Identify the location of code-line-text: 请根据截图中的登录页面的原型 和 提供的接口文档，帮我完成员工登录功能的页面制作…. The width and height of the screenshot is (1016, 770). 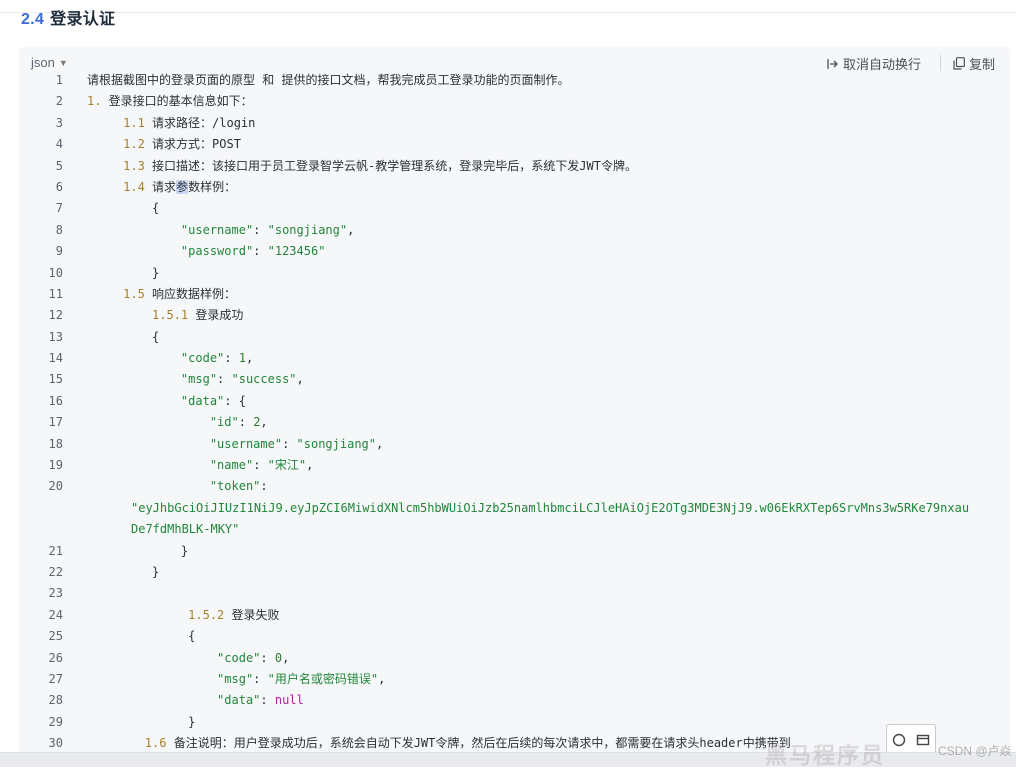
(536, 80).